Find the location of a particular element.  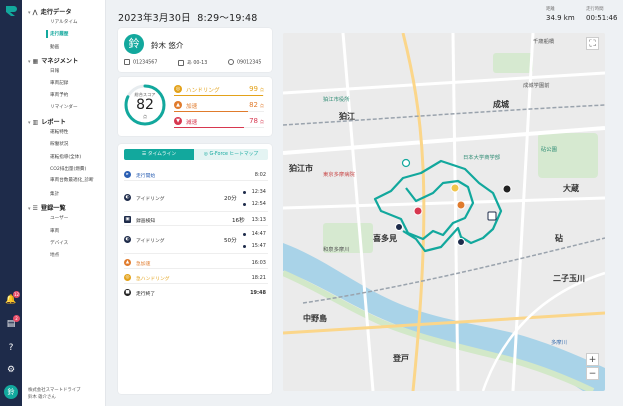

nav-item-realtime: リアルタイム is located at coordinates (63, 22).